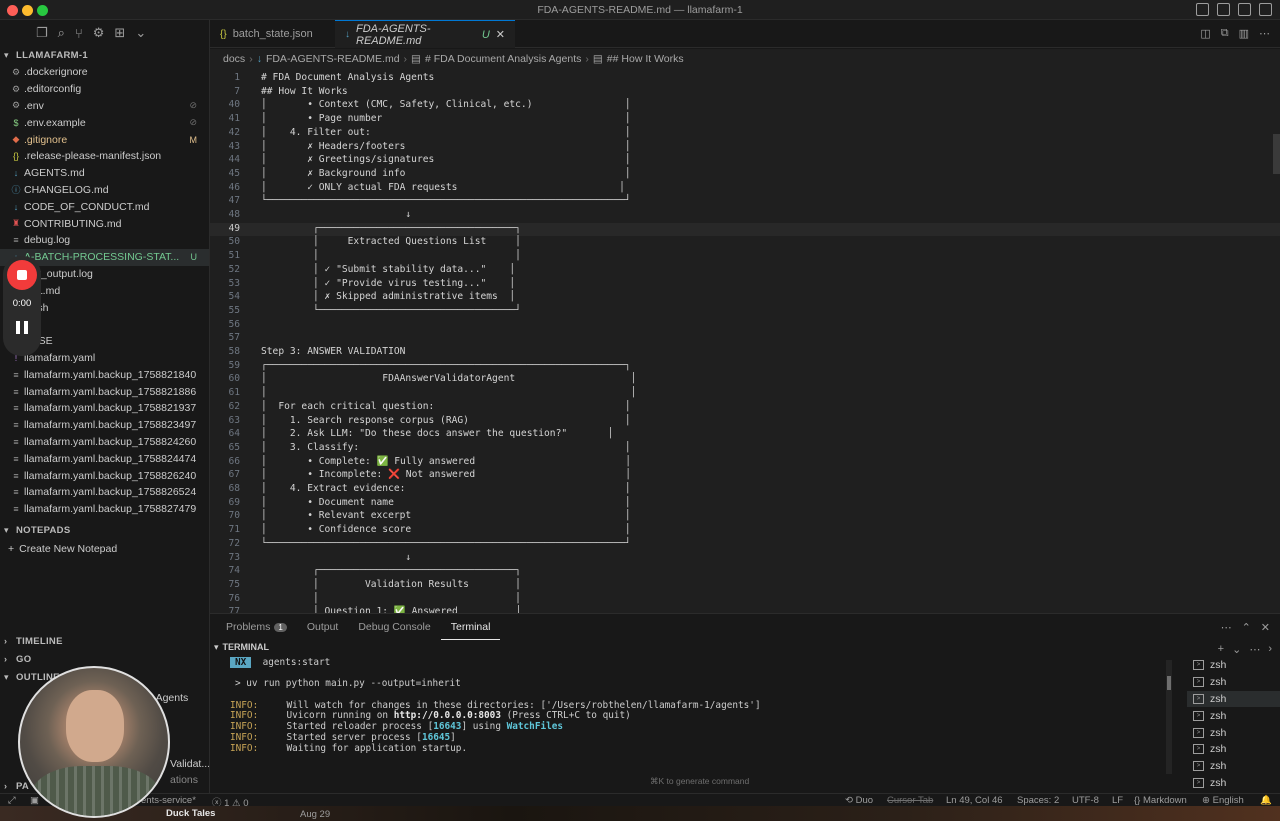 The height and width of the screenshot is (821, 1280). I want to click on tab-terminal: Terminal, so click(470, 627).